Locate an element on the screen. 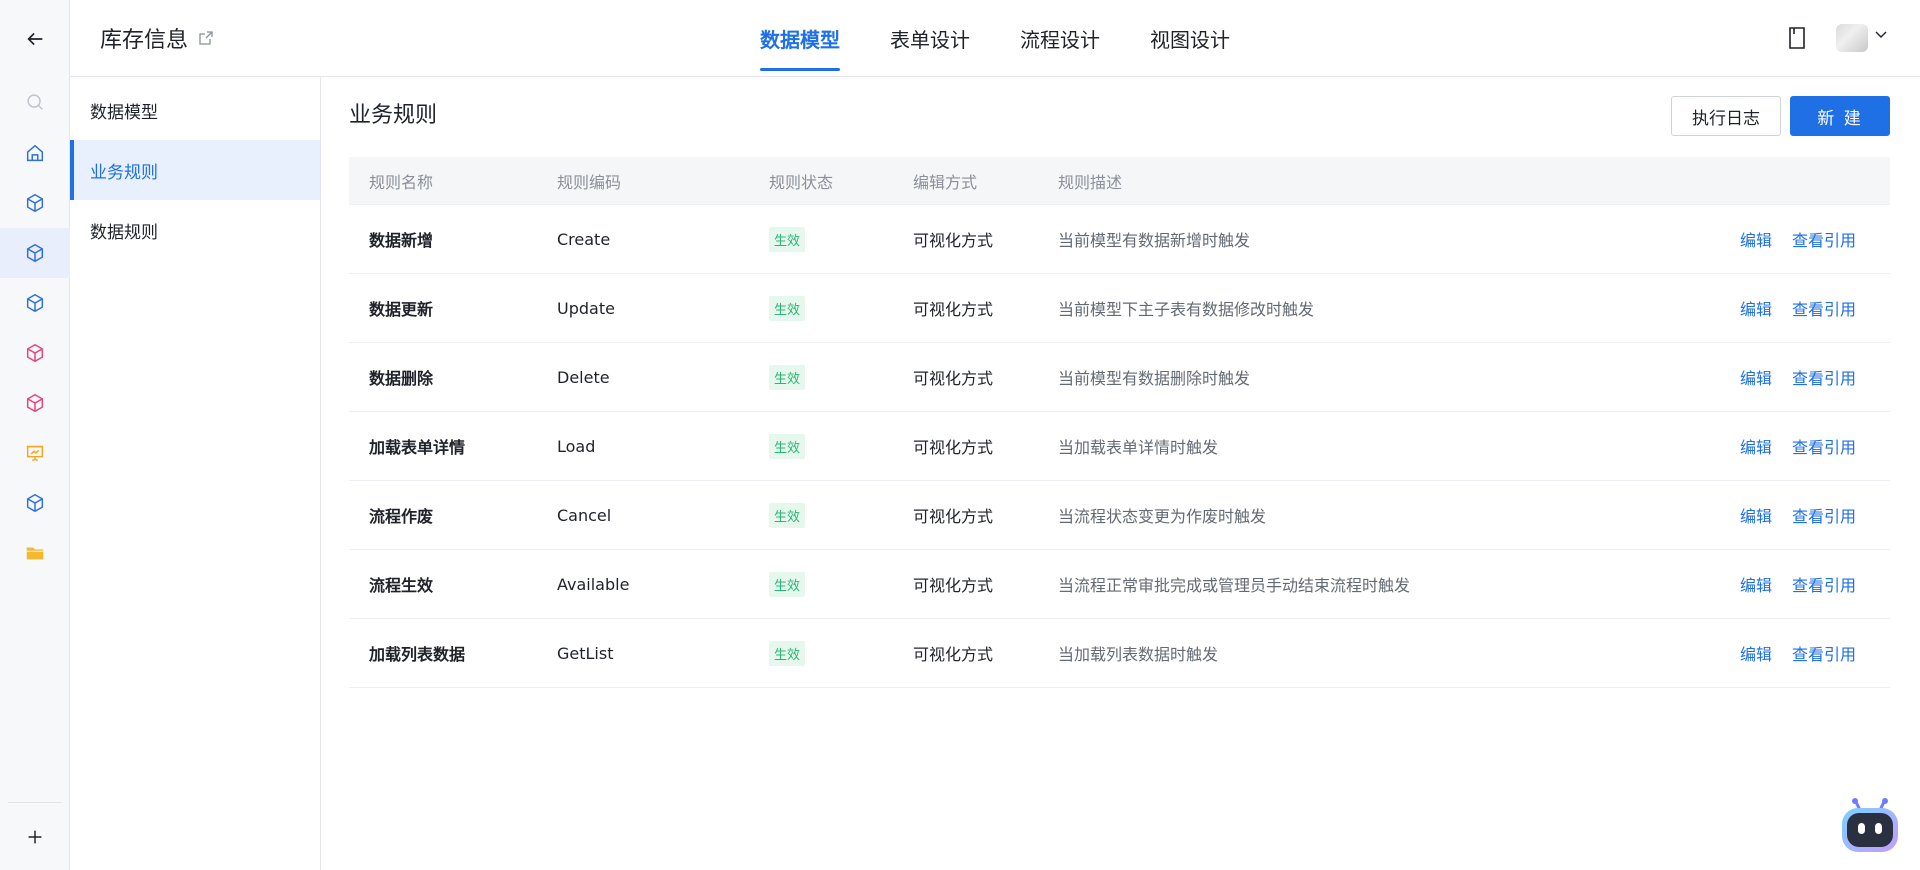 The image size is (1920, 870). rail-add-button is located at coordinates (35, 837).